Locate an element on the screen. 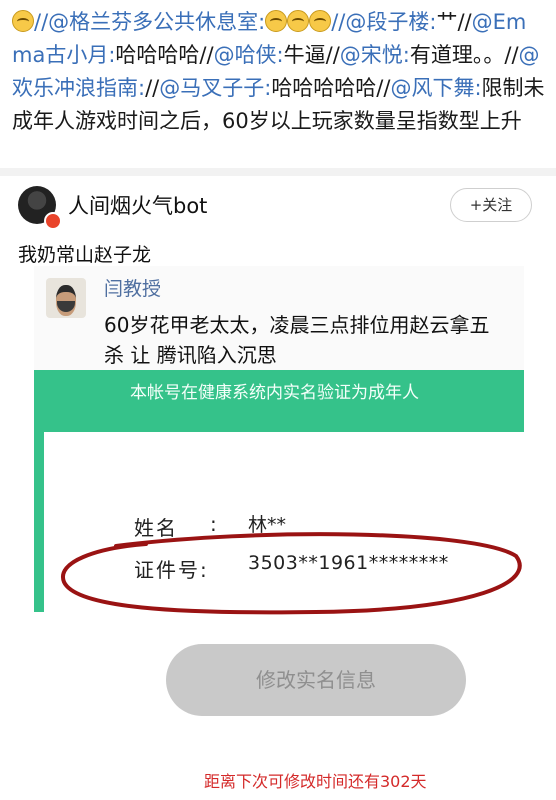 The height and width of the screenshot is (800, 556). repost-text: 有道理。。// is located at coordinates (464, 55).